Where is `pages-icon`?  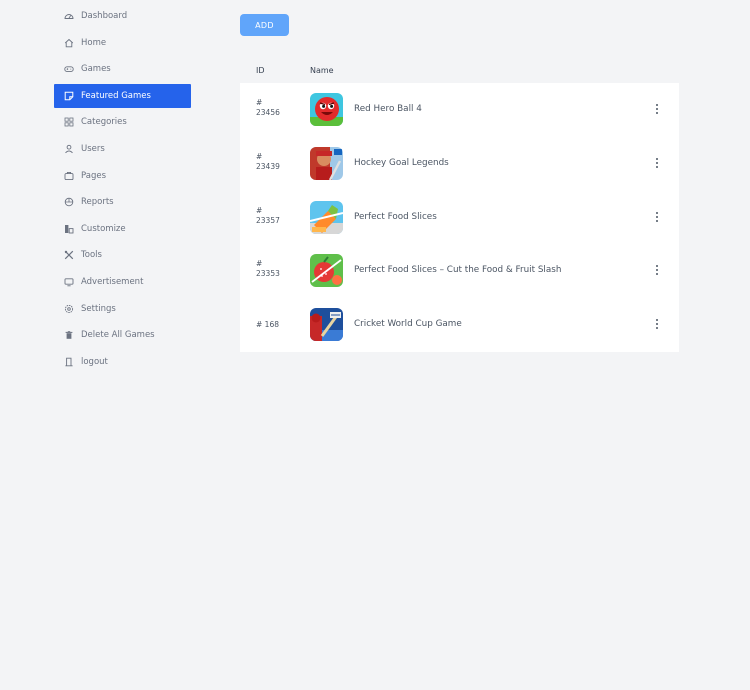 pages-icon is located at coordinates (69, 176).